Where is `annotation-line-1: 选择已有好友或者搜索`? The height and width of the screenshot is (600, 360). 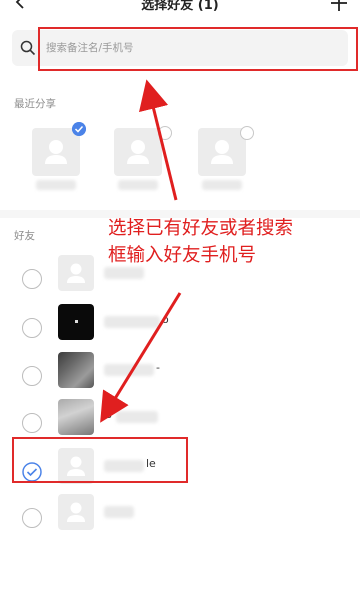
annotation-line-1: 选择已有好友或者搜索 is located at coordinates (201, 228).